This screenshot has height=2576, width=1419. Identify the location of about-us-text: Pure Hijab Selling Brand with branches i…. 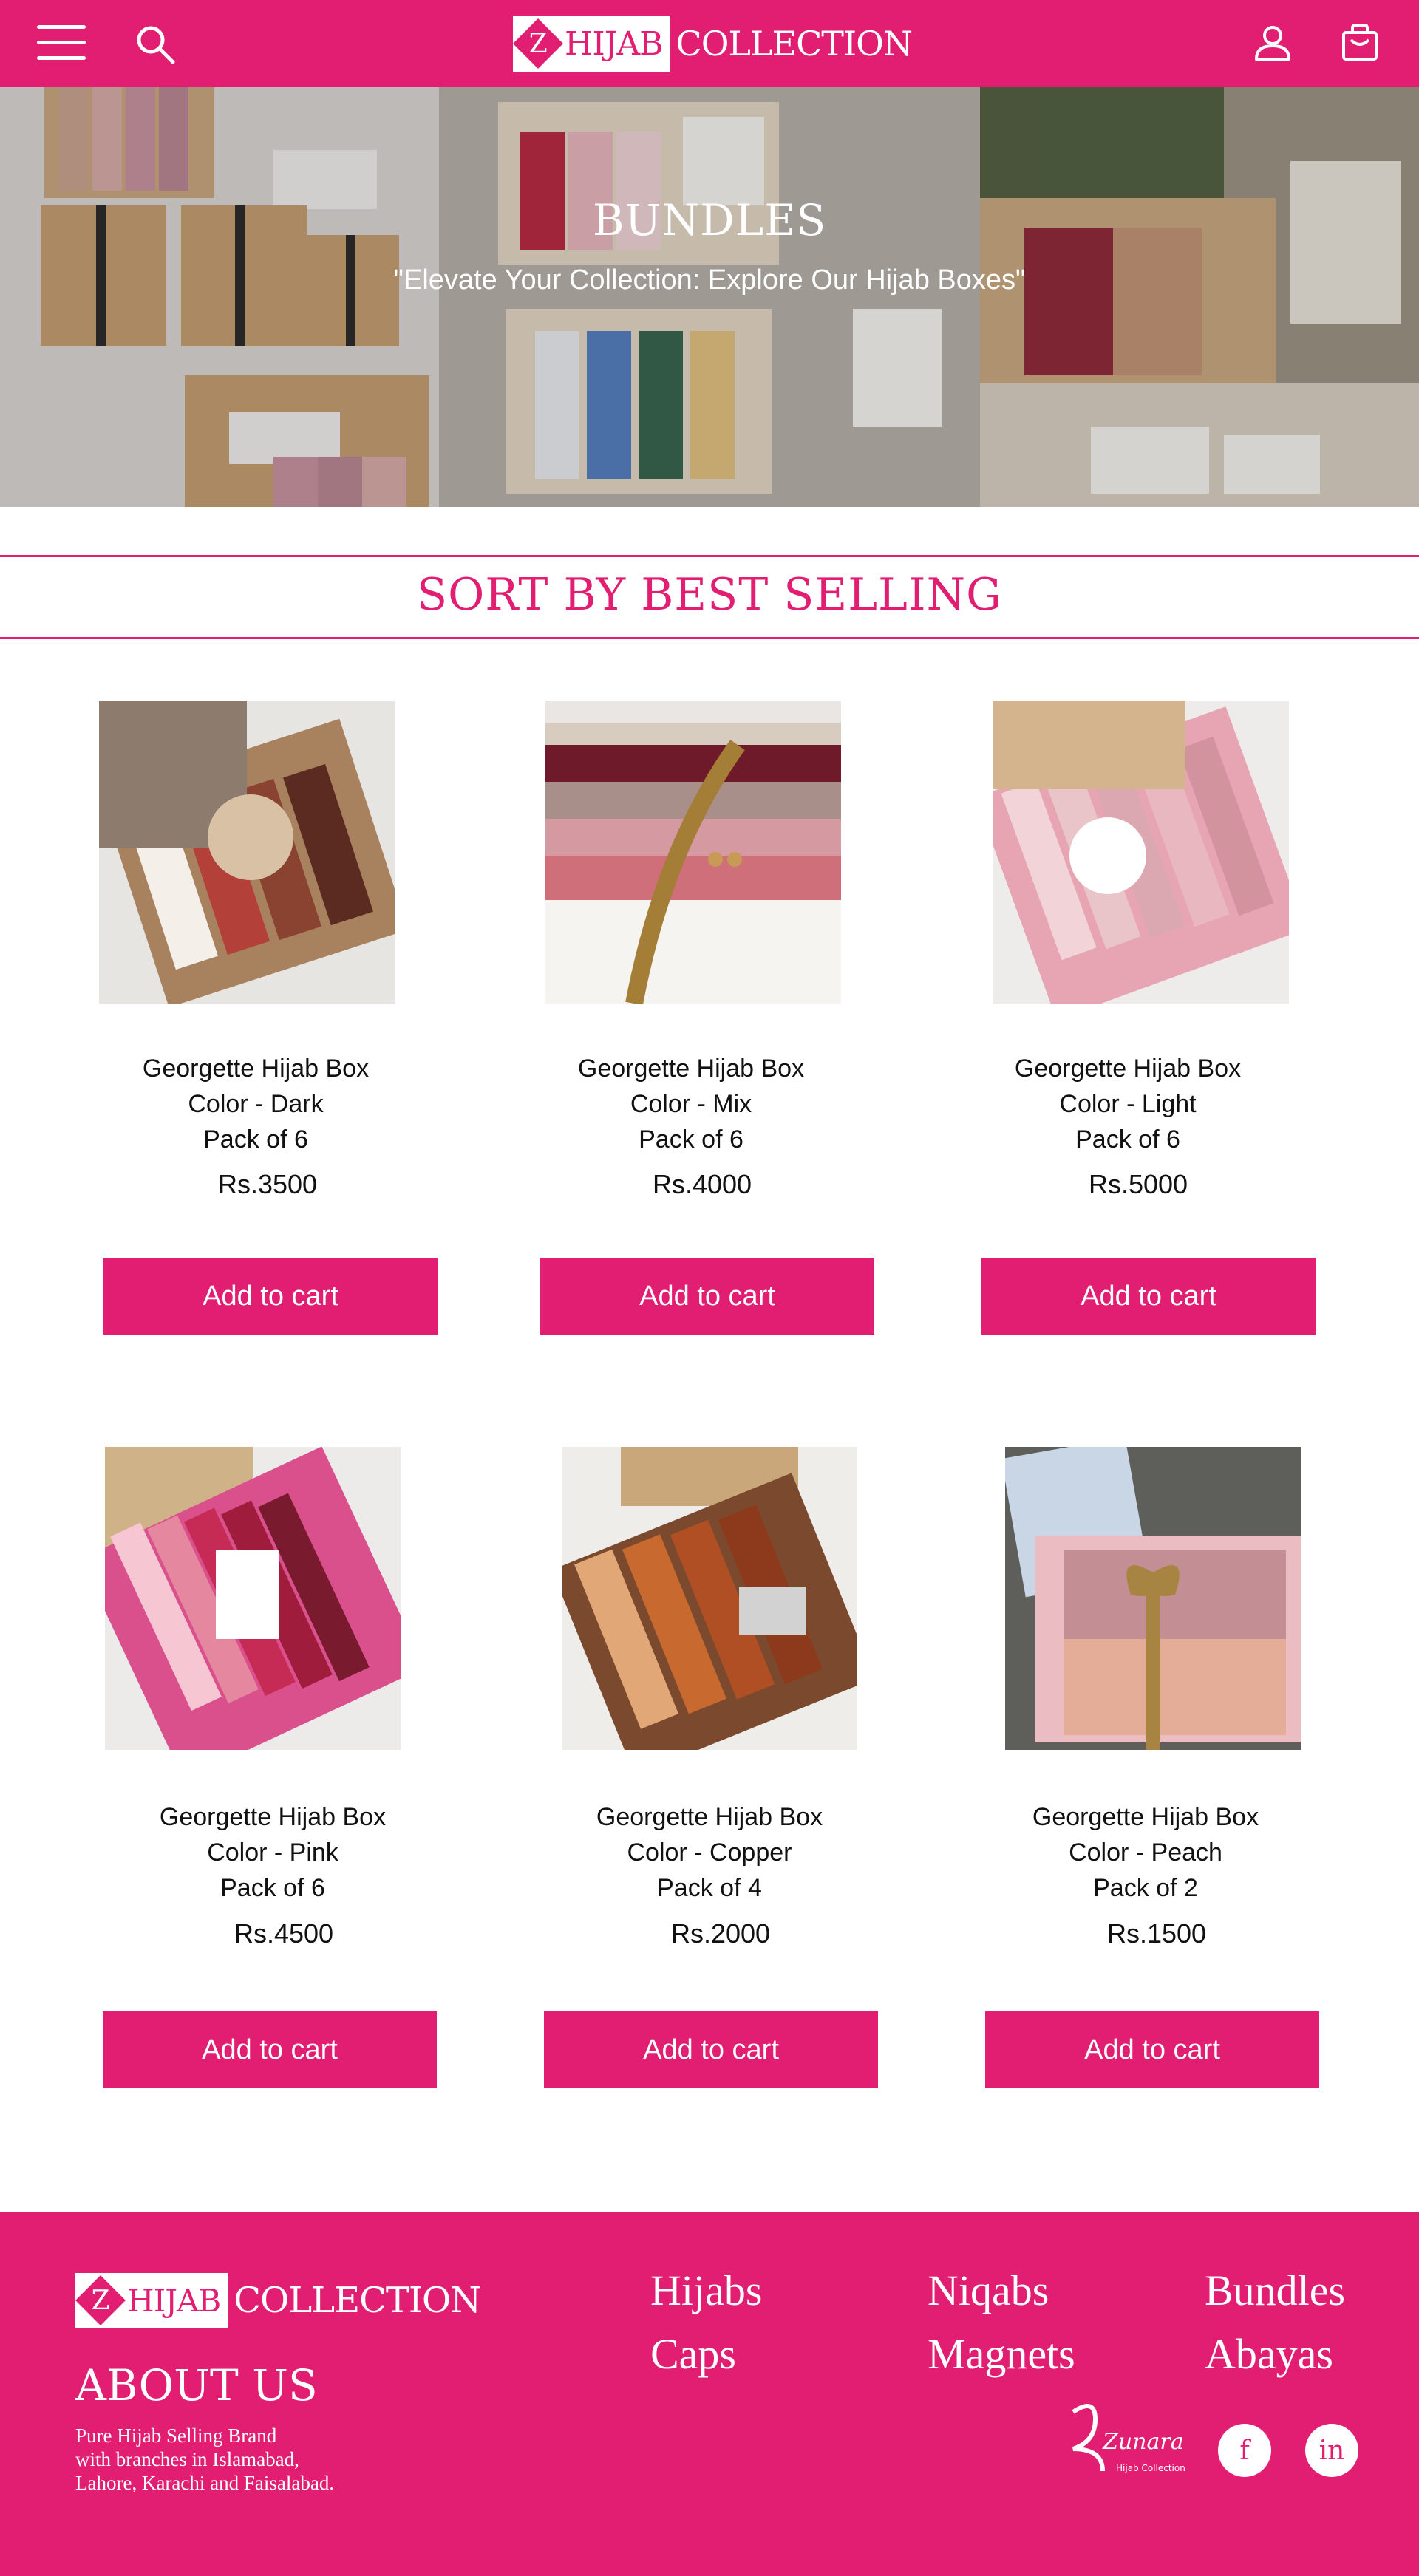
(238, 2459).